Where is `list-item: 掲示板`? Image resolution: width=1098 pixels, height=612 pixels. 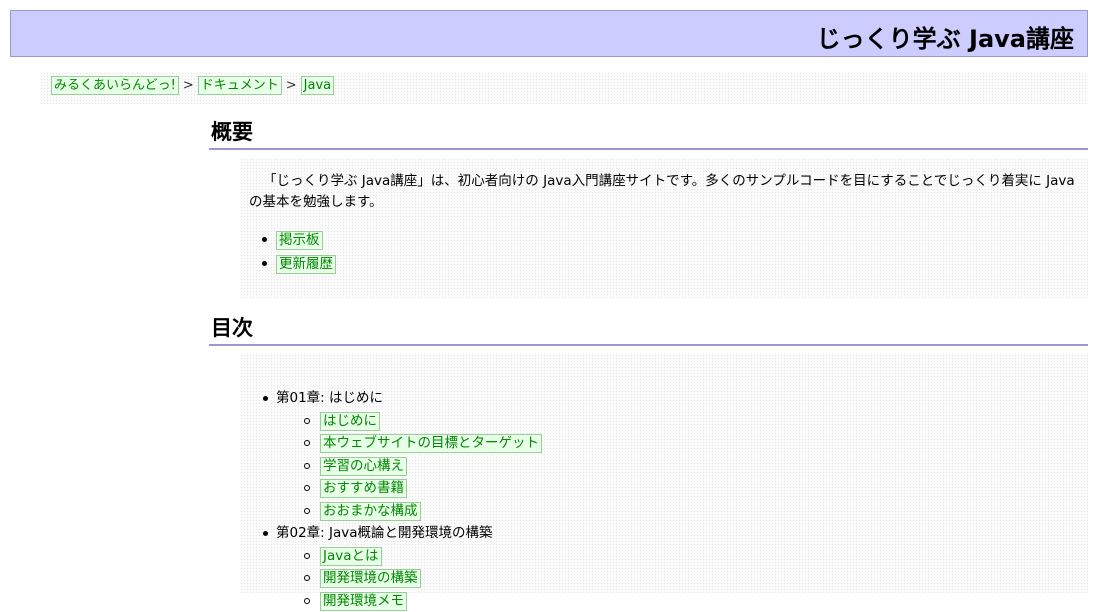 list-item: 掲示板 is located at coordinates (682, 240).